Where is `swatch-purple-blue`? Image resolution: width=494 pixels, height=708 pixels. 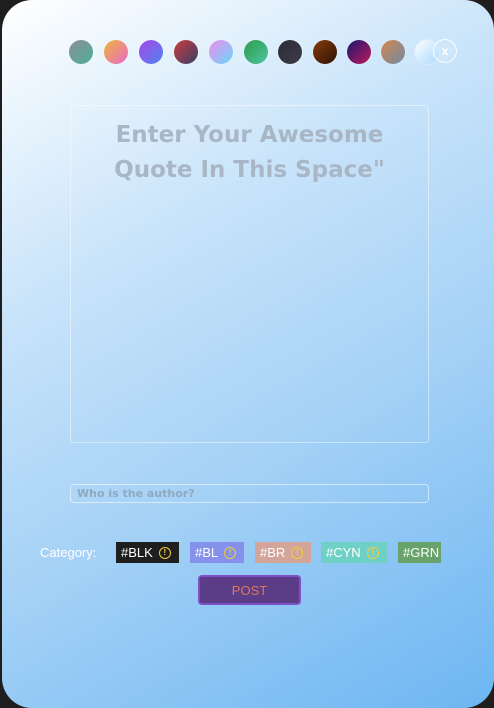
swatch-purple-blue is located at coordinates (151, 52).